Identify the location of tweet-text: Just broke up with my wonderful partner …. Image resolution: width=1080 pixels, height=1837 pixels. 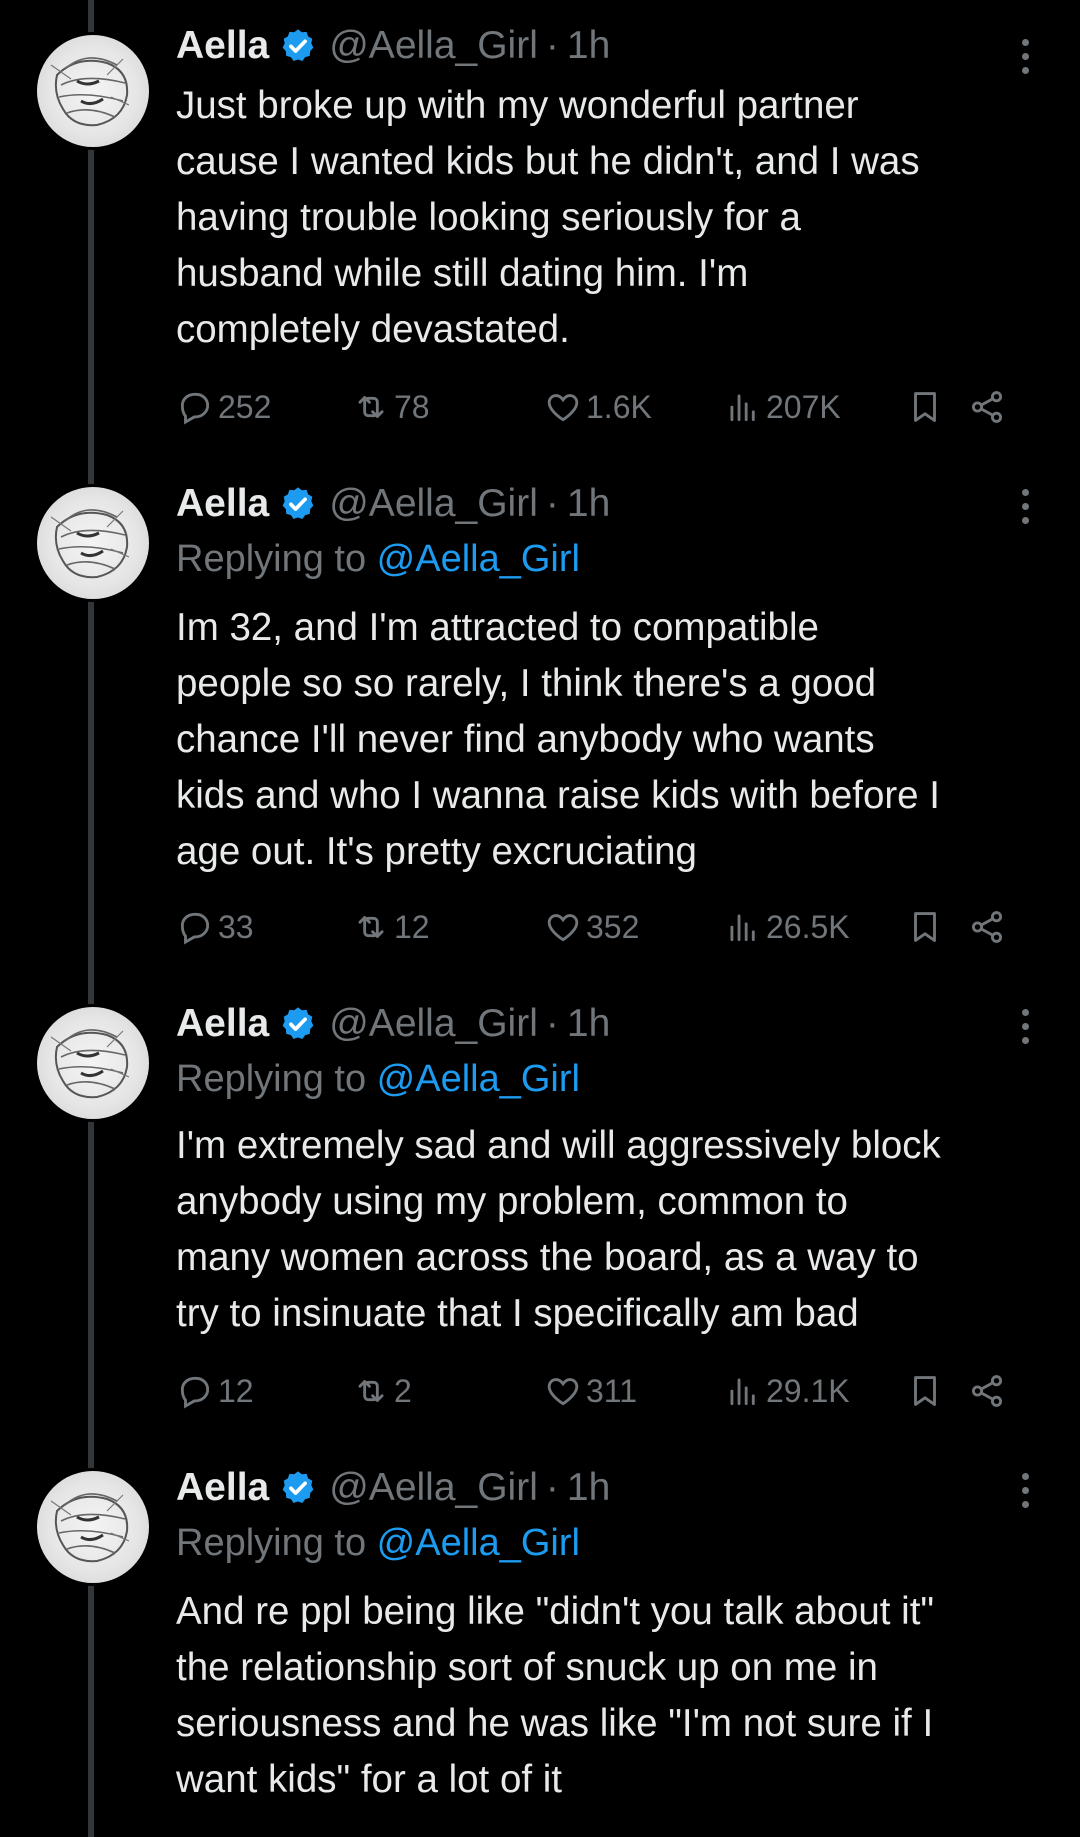
(548, 217).